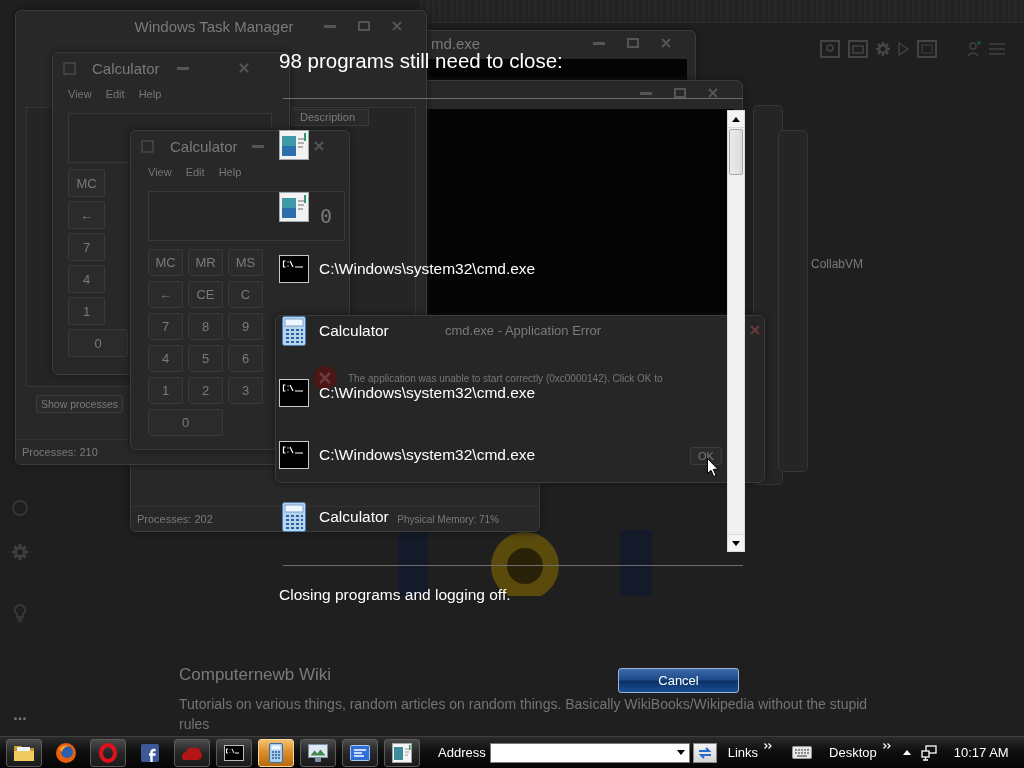 The width and height of the screenshot is (1024, 768). Describe the element at coordinates (205, 294) in the screenshot. I see `calculator-key: CE` at that location.